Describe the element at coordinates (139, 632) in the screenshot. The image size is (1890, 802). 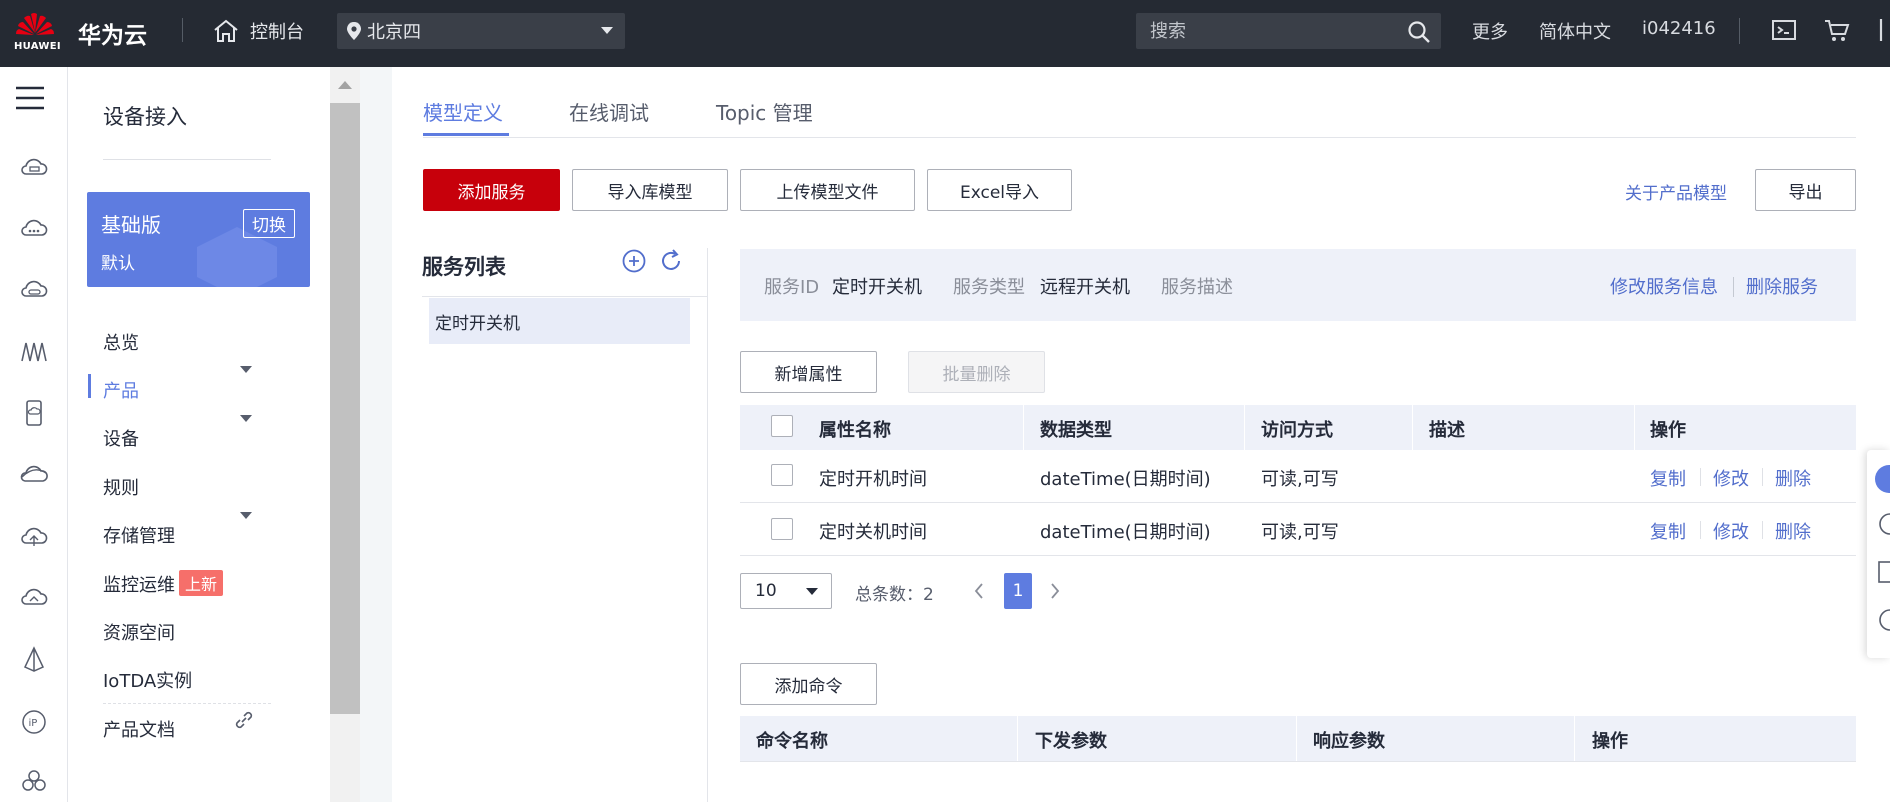
I see `nav-item-resource-space: 资源空间` at that location.